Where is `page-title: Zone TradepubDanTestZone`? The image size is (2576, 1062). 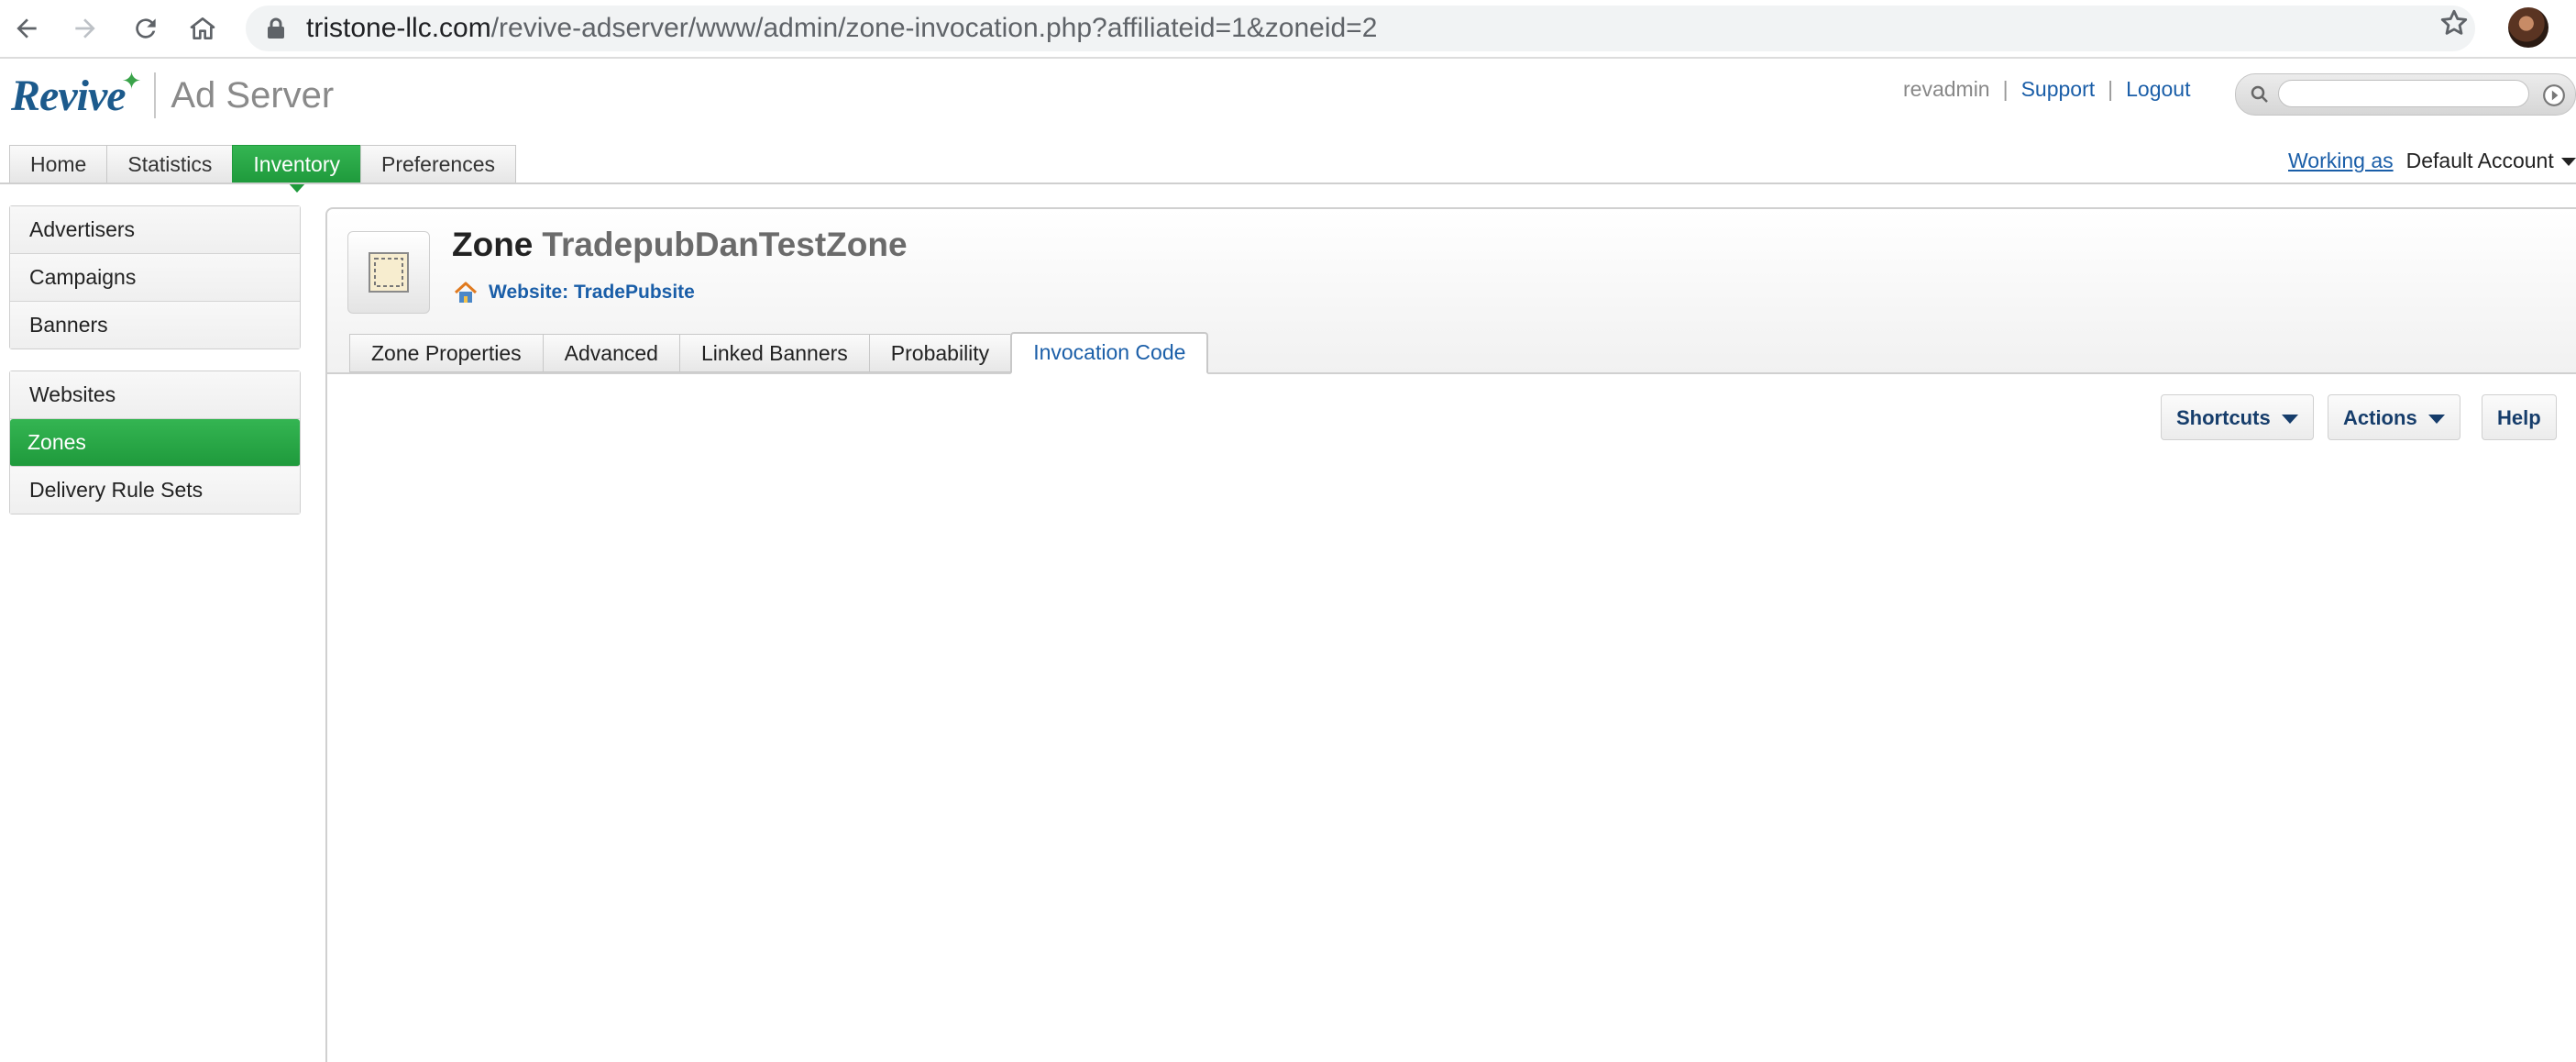
page-title: Zone TradepubDanTestZone is located at coordinates (680, 245).